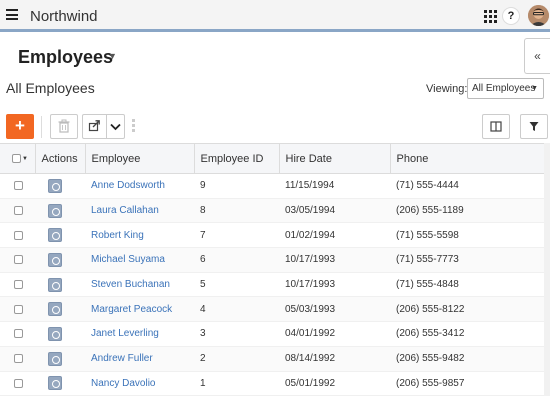  What do you see at coordinates (467, 285) in the screenshot?
I see `phone: (71) 555-4848` at bounding box center [467, 285].